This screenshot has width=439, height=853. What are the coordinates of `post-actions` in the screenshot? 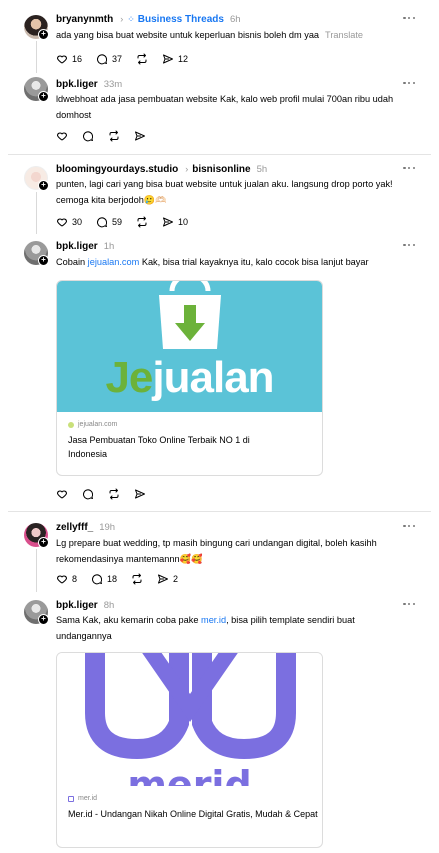 It's located at (108, 494).